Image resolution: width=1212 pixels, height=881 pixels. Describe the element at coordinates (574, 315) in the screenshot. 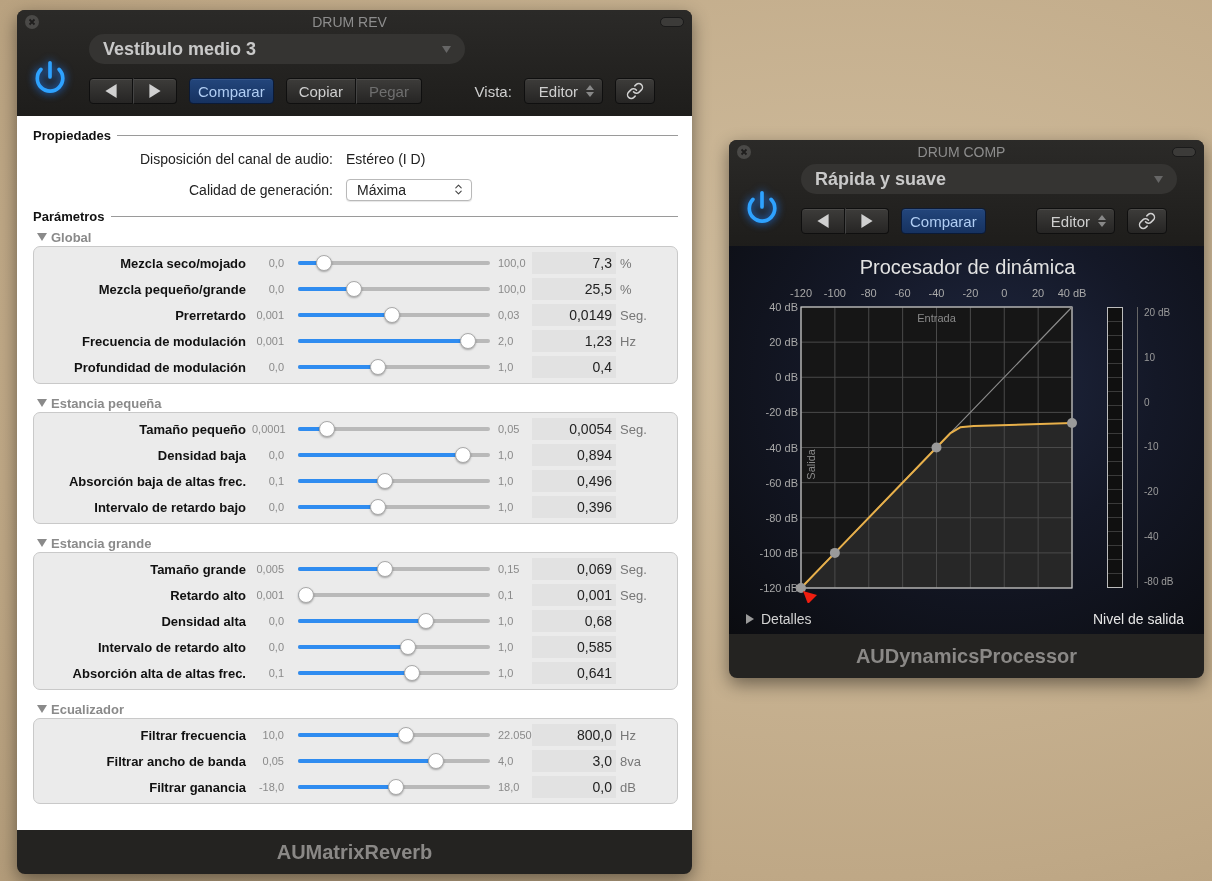

I see `value-field: 0,0149` at that location.